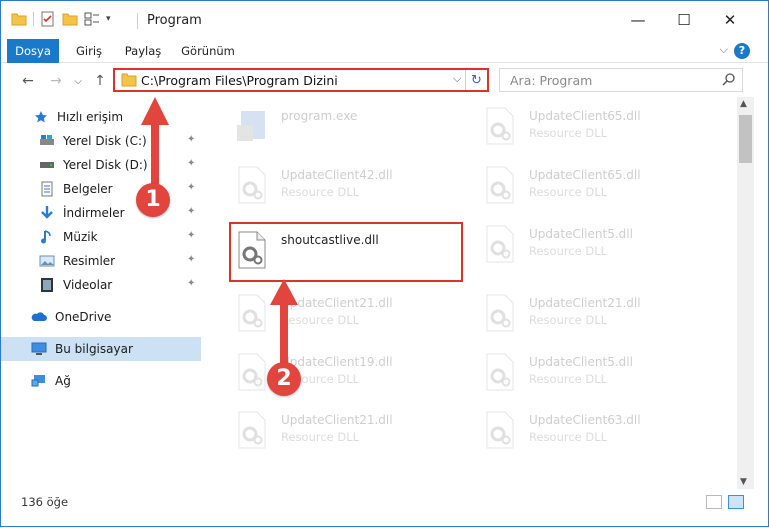  What do you see at coordinates (349, 373) in the screenshot?
I see `file-item: UpdateClient19.dll Resource DLL` at bounding box center [349, 373].